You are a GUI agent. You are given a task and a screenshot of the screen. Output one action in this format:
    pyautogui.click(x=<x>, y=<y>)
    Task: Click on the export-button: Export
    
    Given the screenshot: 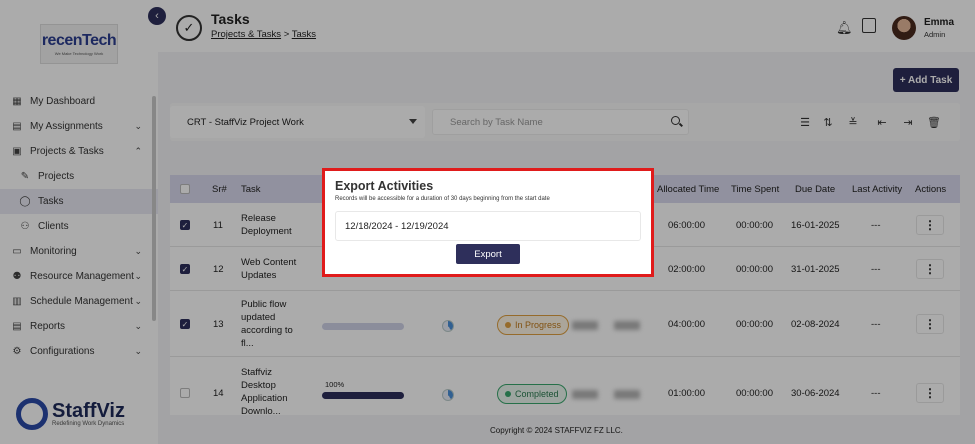 What is the action you would take?
    pyautogui.click(x=488, y=254)
    